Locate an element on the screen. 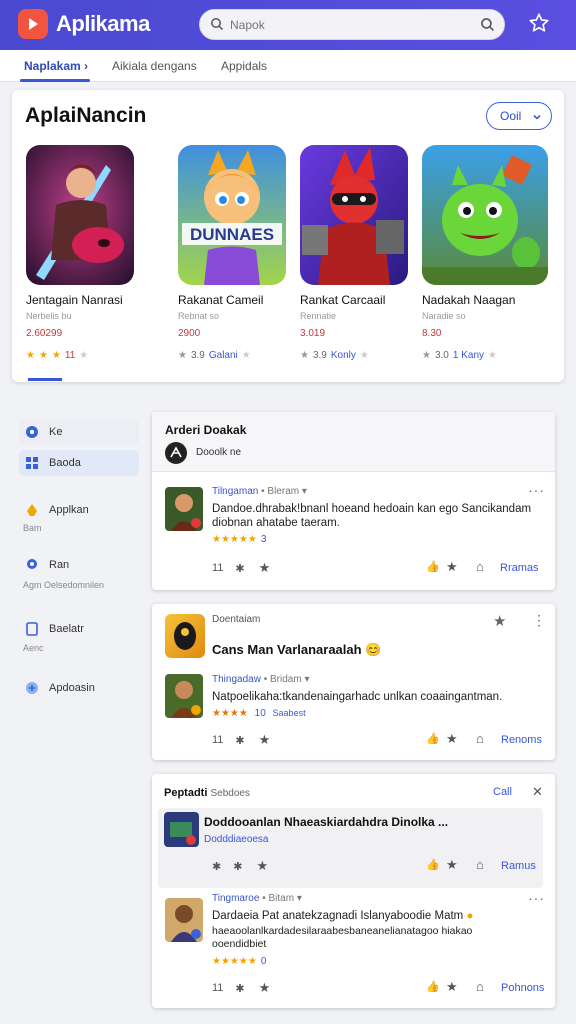 This screenshot has width=576, height=1024. review-meta: Thingadaw • Bridam ▾ is located at coordinates (261, 679).